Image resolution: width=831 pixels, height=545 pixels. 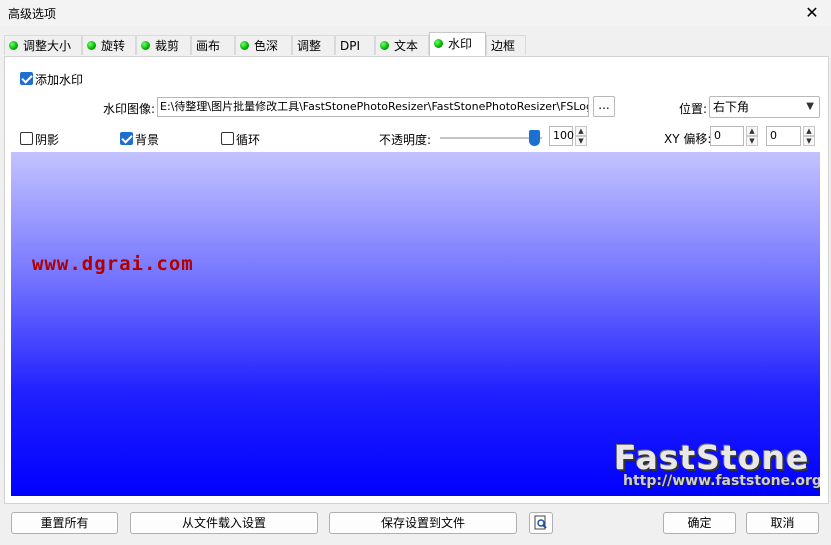 I want to click on add-watermark-checkbox, so click(x=26, y=78).